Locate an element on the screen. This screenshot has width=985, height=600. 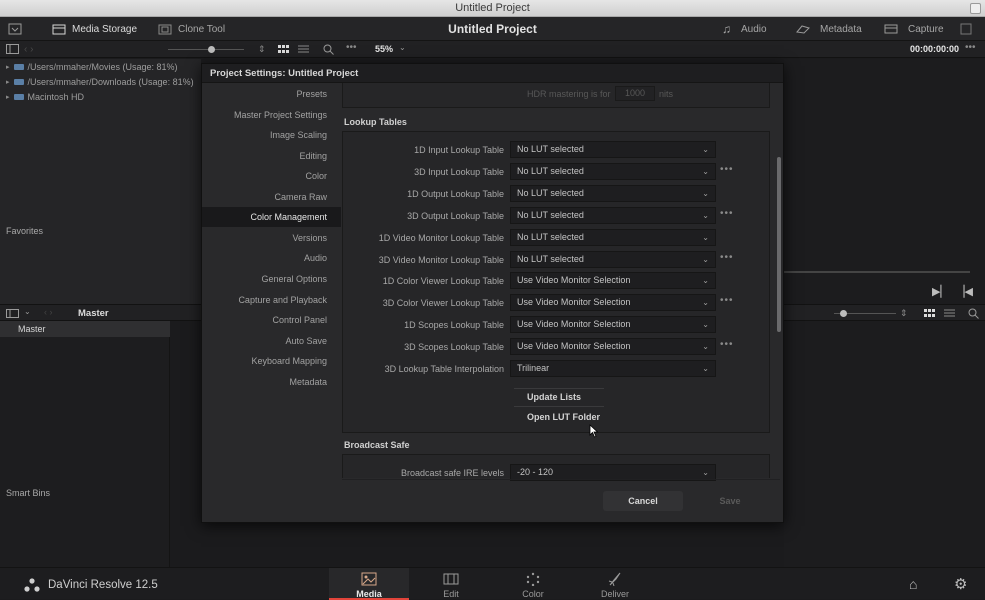
settings-nav-item: Image Scaling is located at coordinates (271, 135).